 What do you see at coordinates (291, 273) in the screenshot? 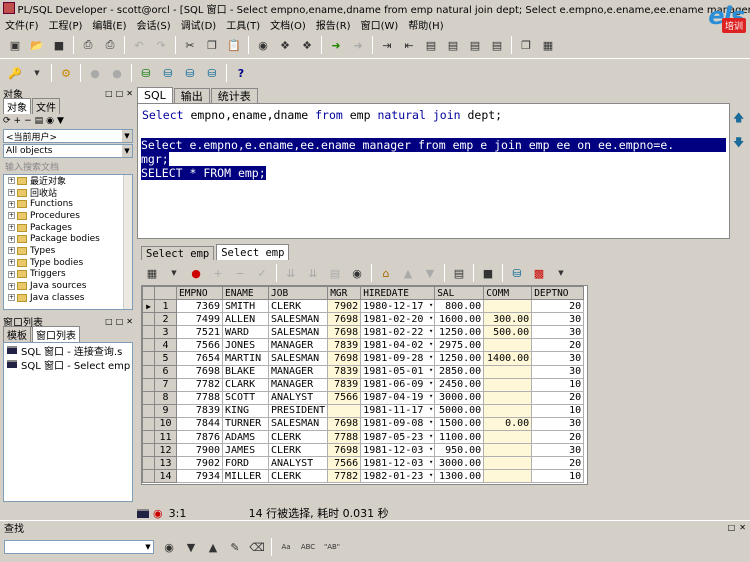
I see `fetch-next-icon: ⇊` at bounding box center [291, 273].